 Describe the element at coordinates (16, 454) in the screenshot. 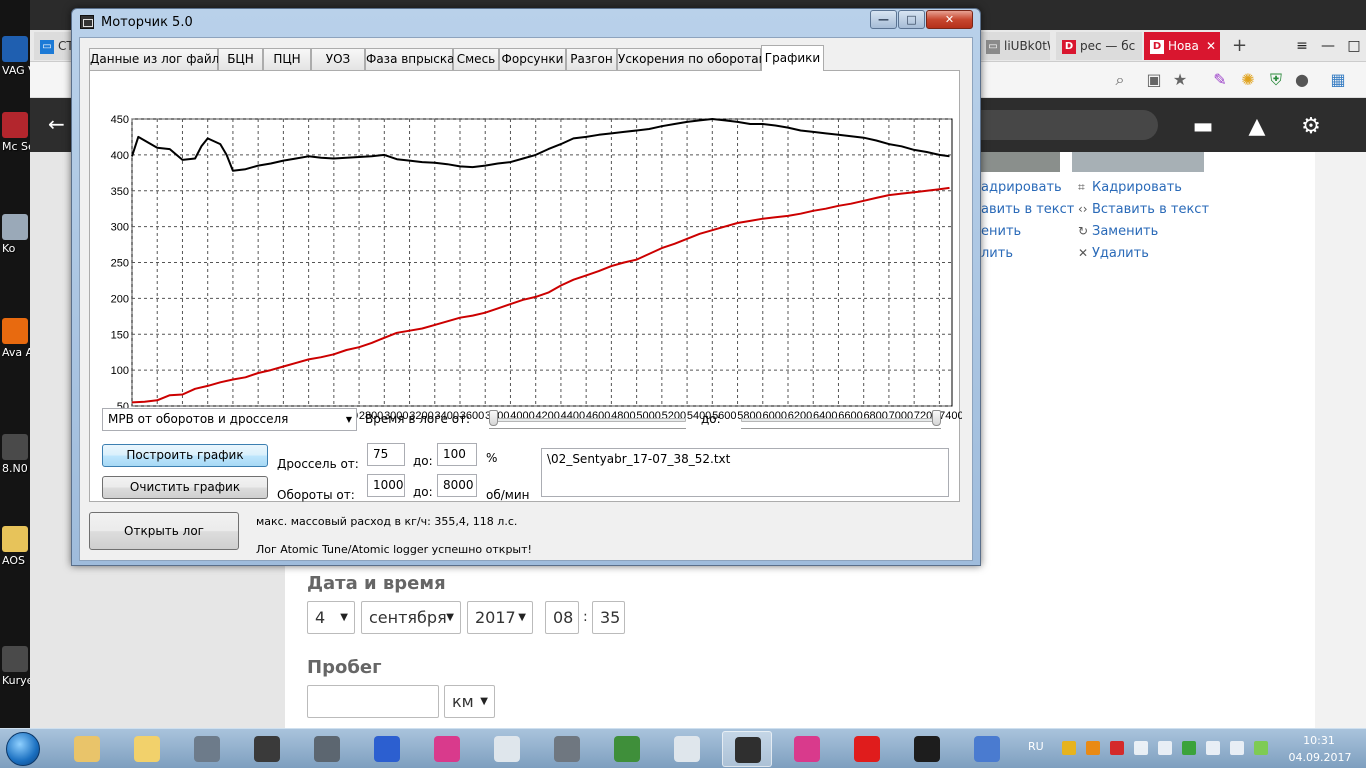

I see `desktop-icon: 8.N0` at that location.